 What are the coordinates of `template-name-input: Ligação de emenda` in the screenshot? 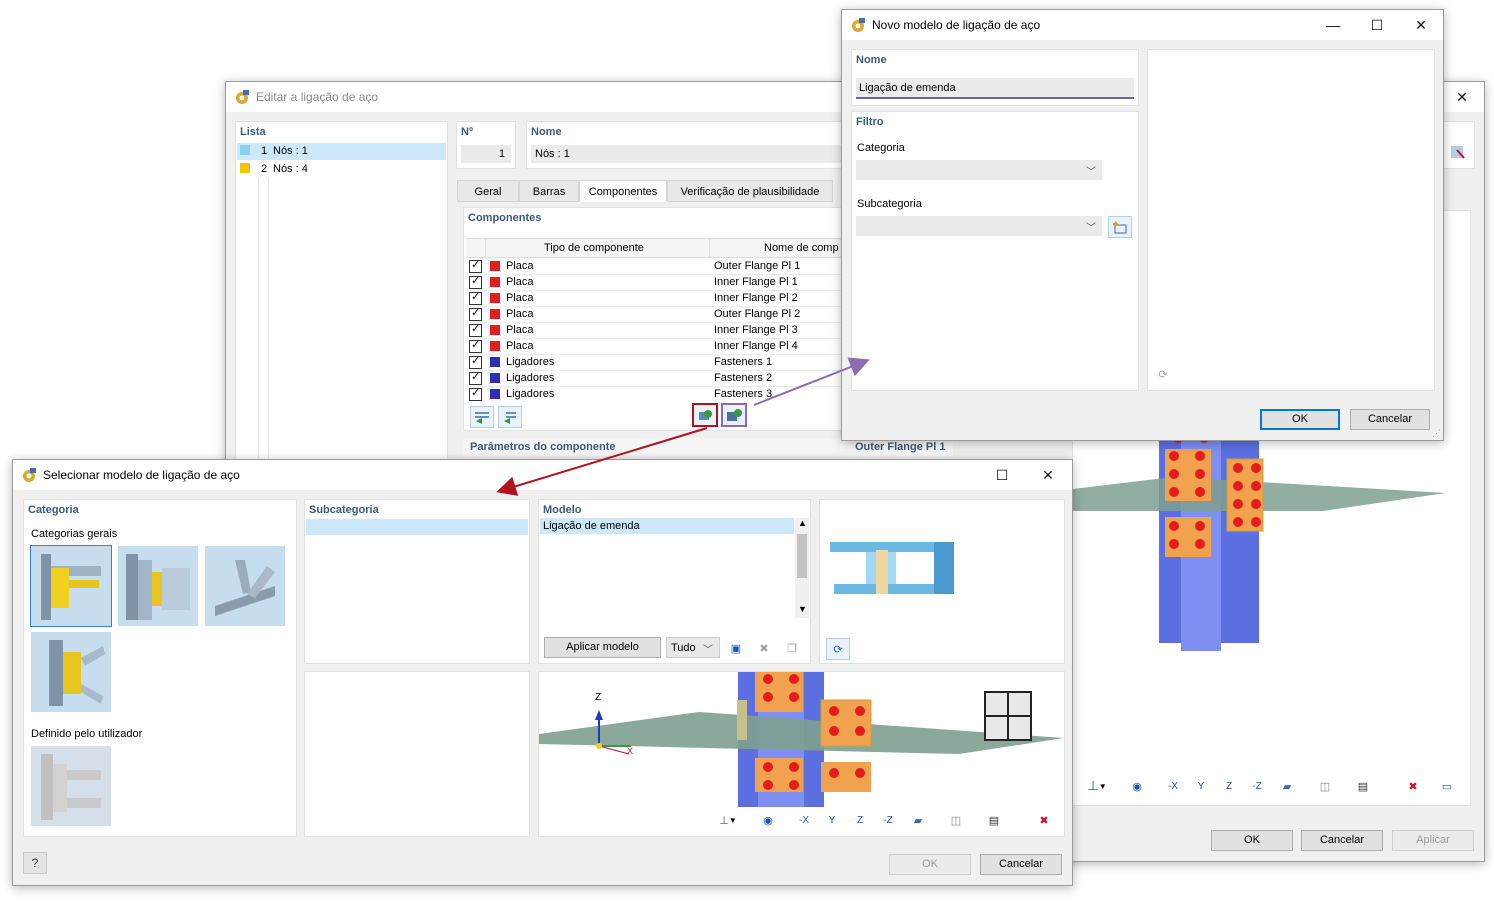 It's located at (995, 88).